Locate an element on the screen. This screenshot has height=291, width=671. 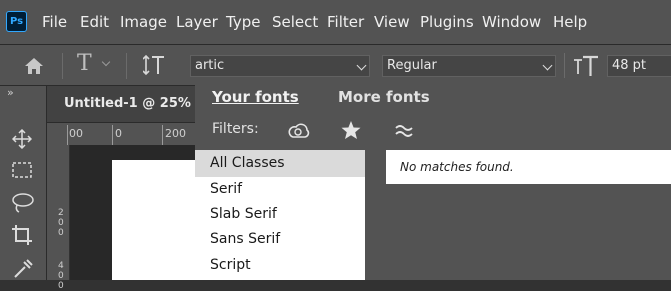
horizontal-ruler: 00 0 200 is located at coordinates (121, 134).